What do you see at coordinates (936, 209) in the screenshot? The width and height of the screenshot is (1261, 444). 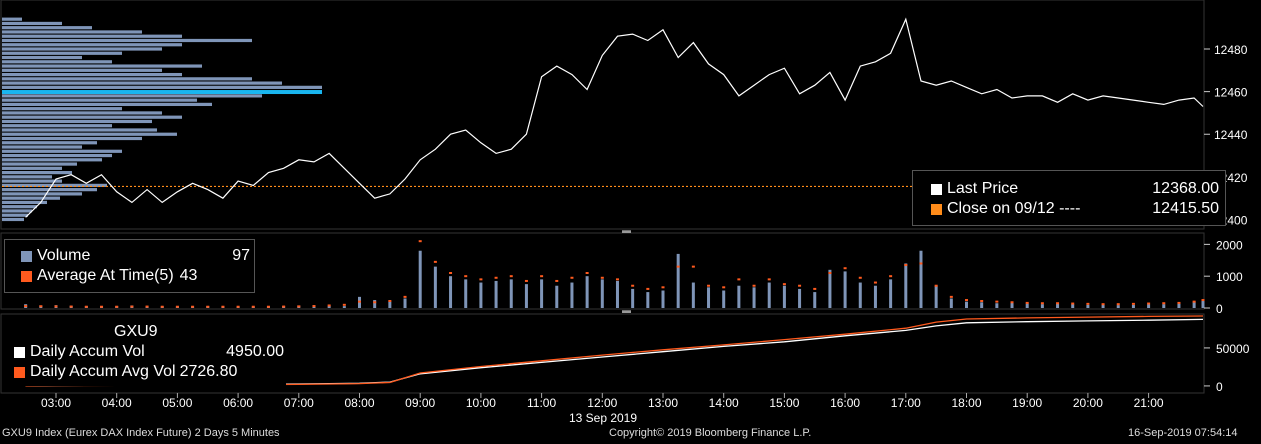 I see `close-swatch` at bounding box center [936, 209].